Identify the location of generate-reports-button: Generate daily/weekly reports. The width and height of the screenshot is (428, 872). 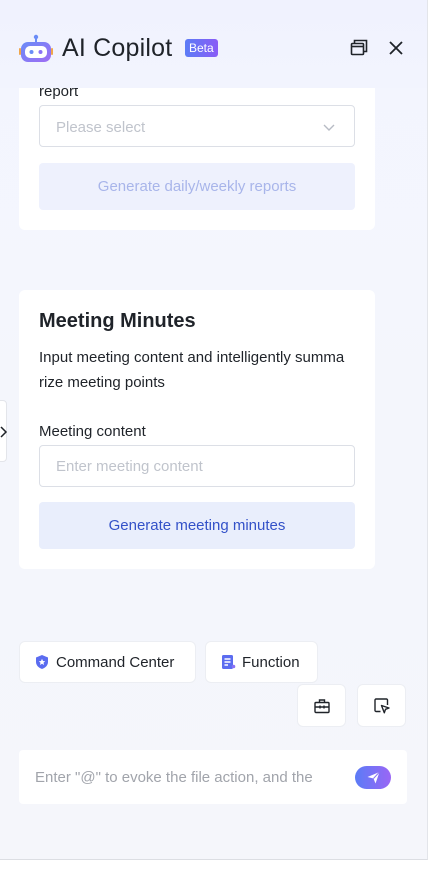
(197, 186).